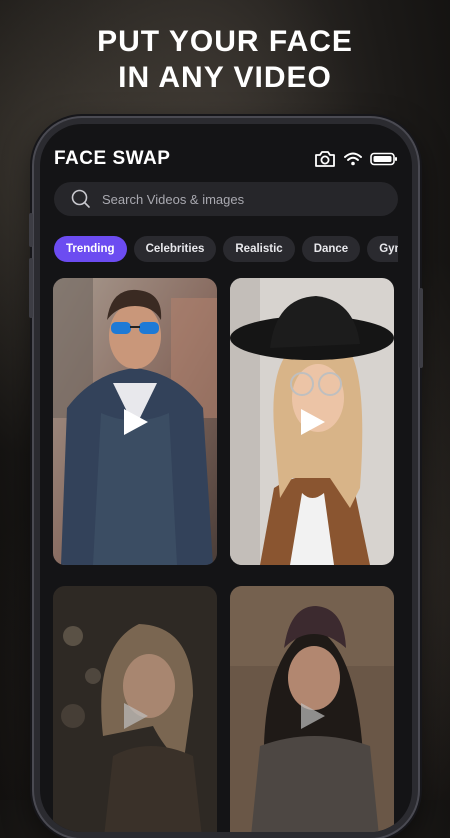 The height and width of the screenshot is (838, 450). Describe the element at coordinates (80, 198) in the screenshot. I see `search-icon` at that location.